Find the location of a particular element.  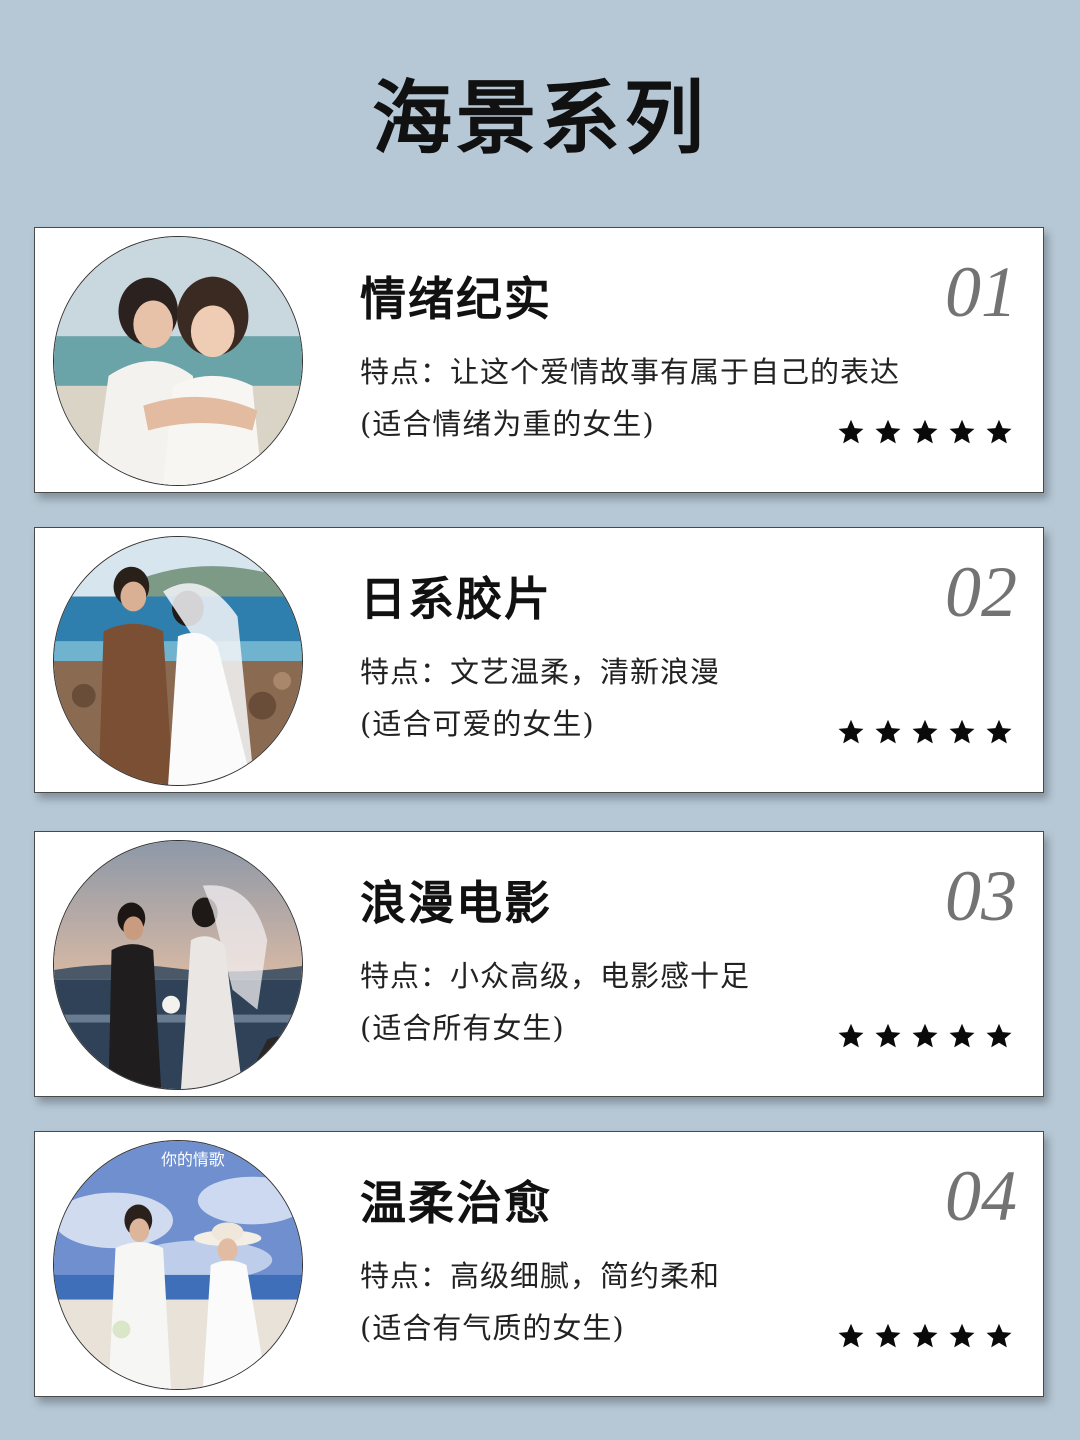

couple-photo: 你的情歌 is located at coordinates (178, 1265).